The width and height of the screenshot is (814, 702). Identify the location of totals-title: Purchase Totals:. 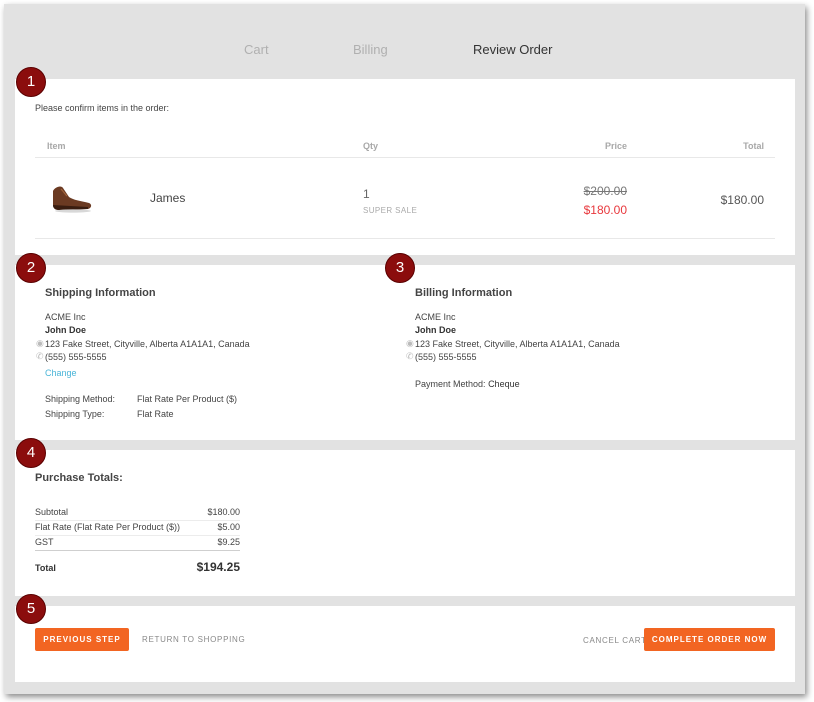
(79, 478).